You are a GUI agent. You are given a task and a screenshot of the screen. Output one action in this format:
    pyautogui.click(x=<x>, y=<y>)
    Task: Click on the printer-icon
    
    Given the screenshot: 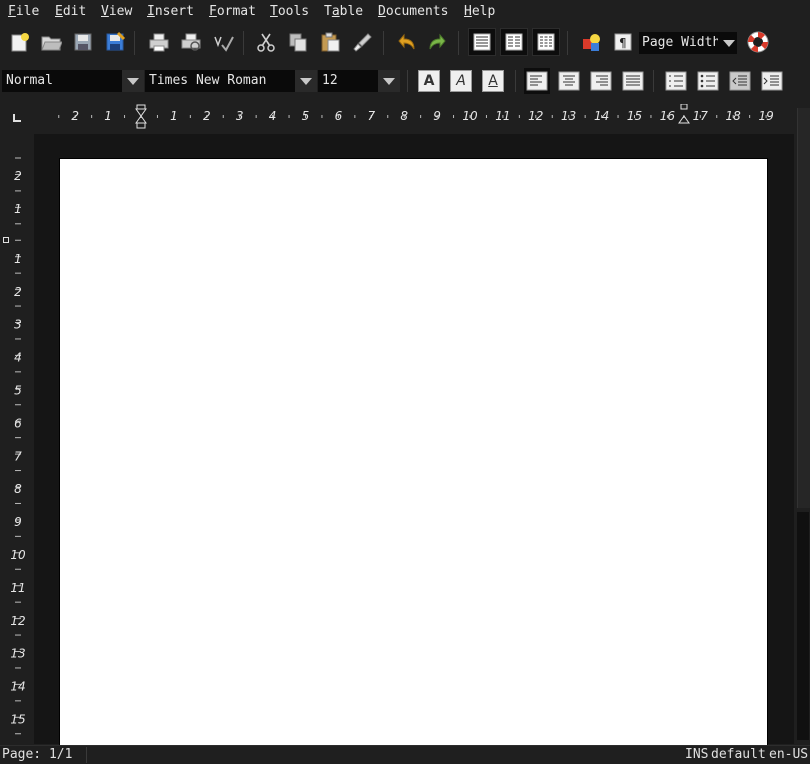 What is the action you would take?
    pyautogui.click(x=159, y=42)
    